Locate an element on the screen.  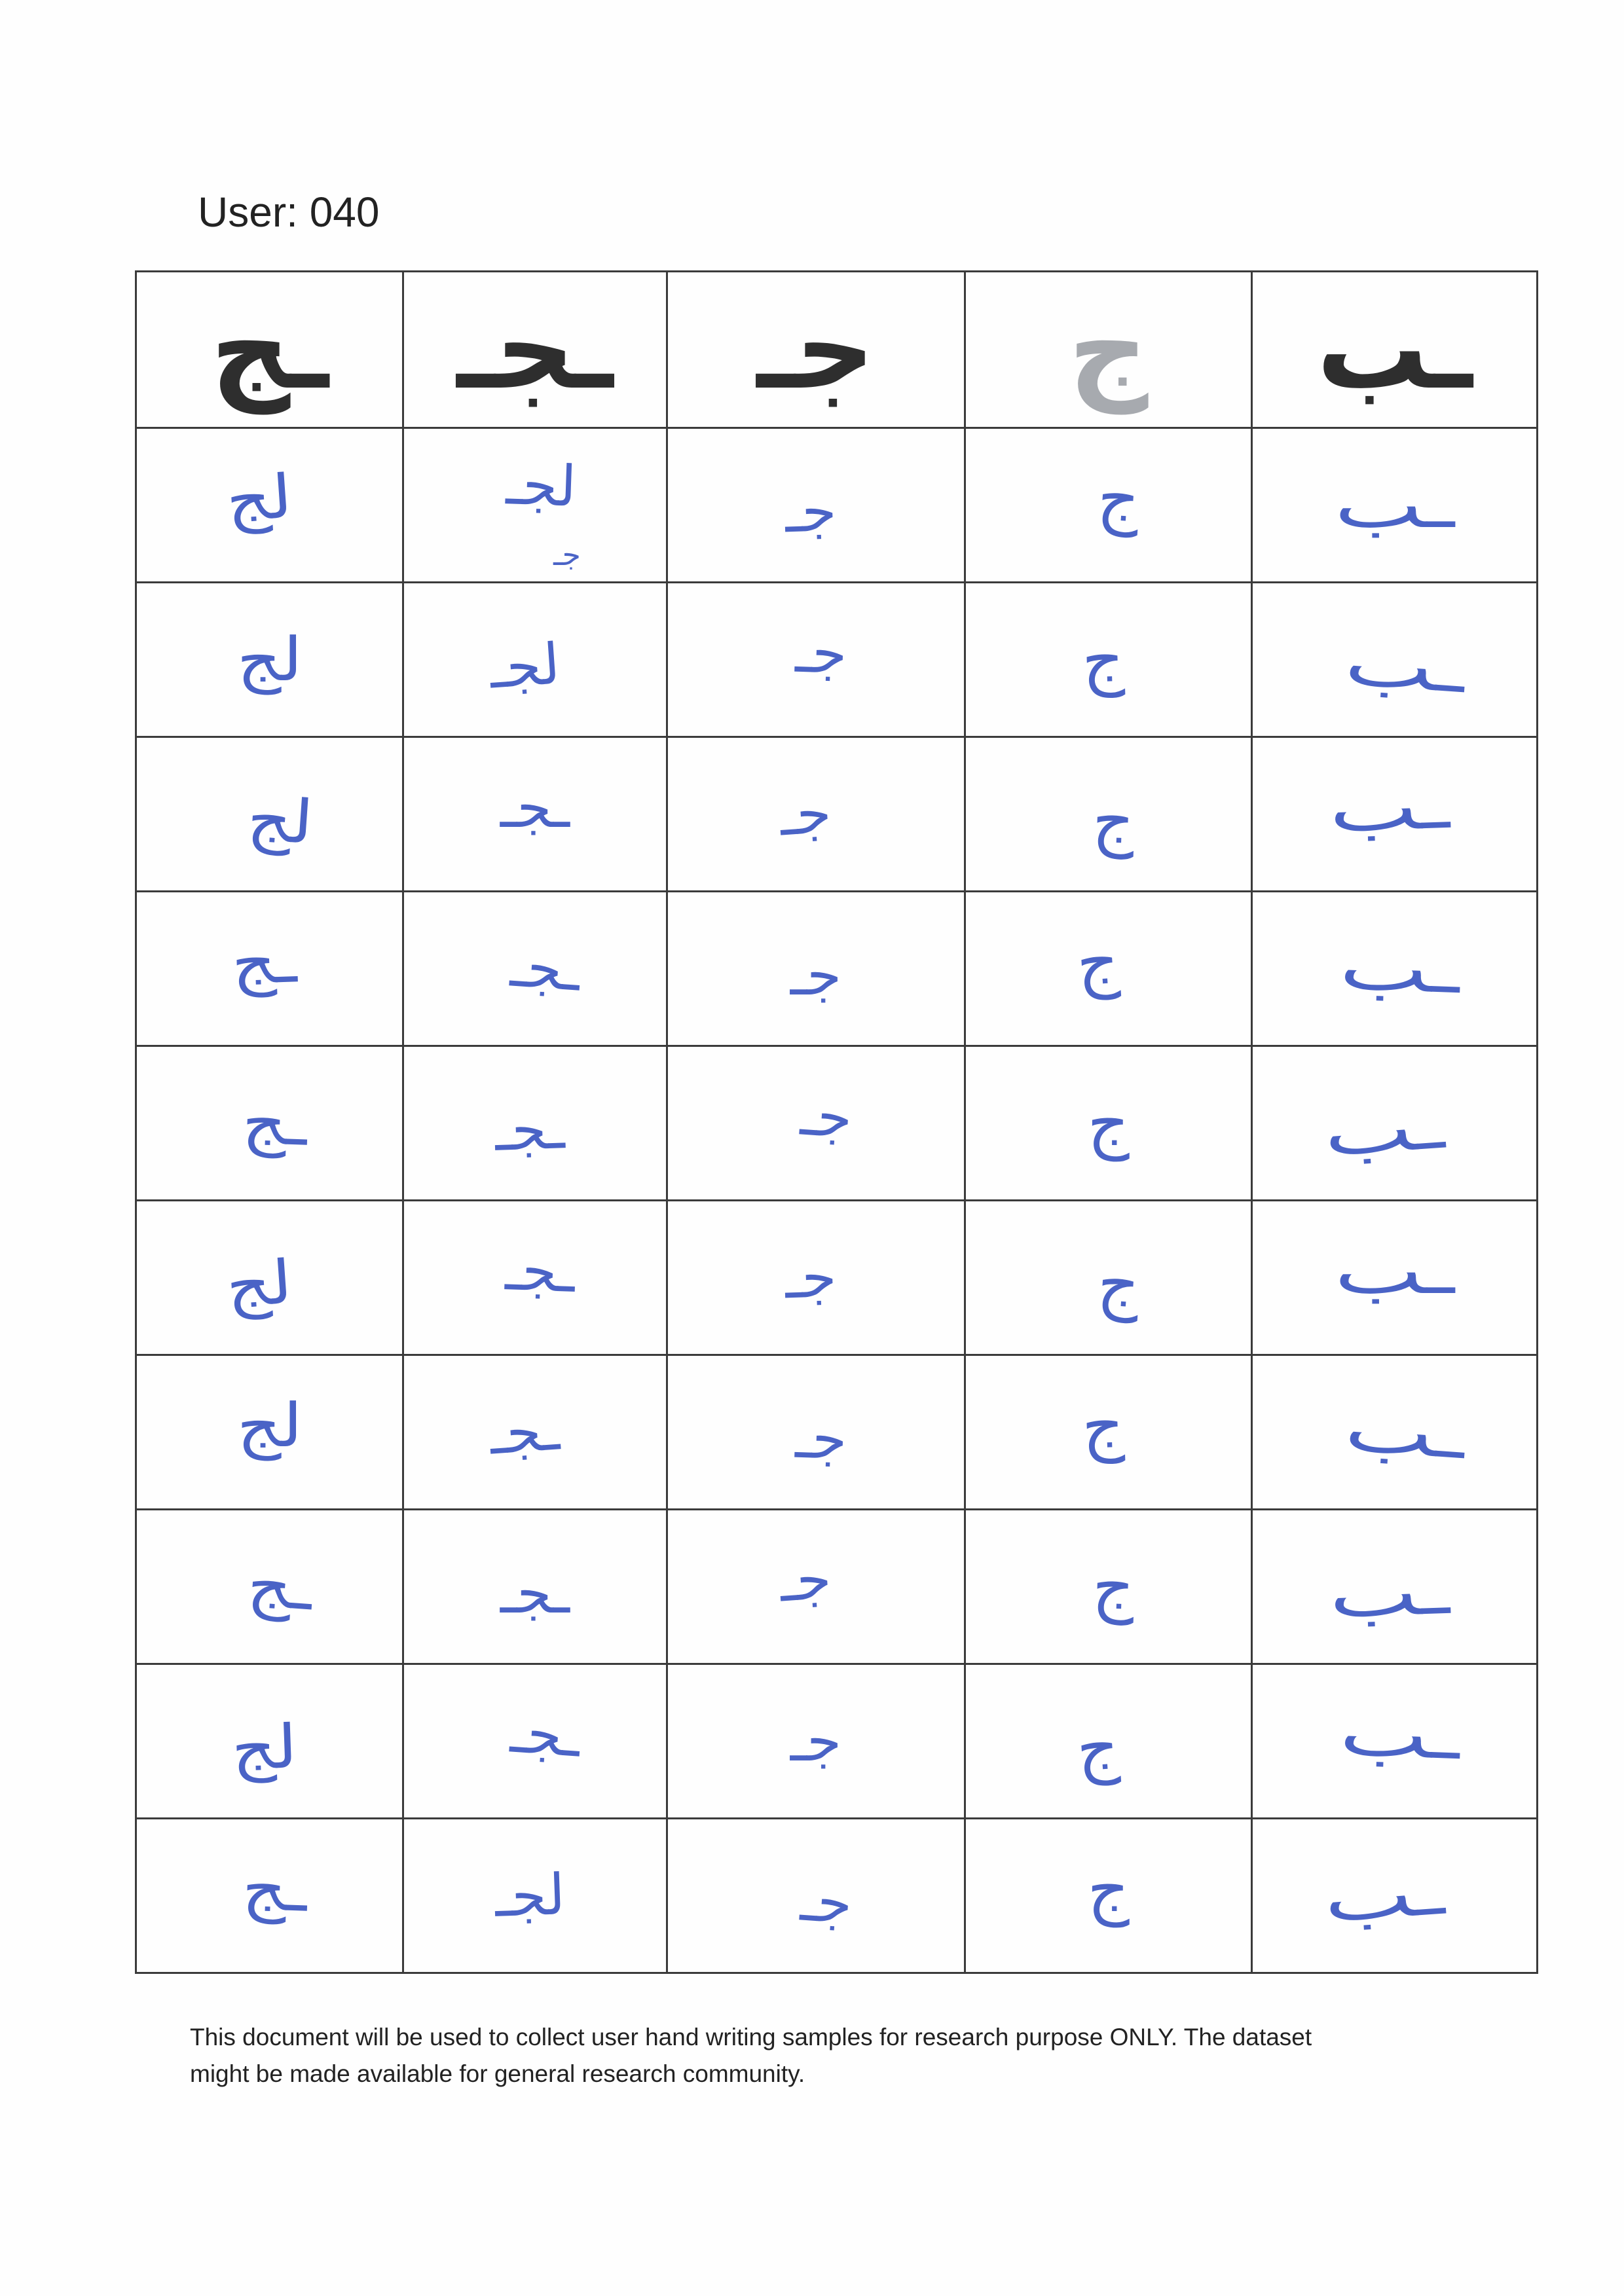
printed-letter-form: ـب is located at coordinates (1394, 349).